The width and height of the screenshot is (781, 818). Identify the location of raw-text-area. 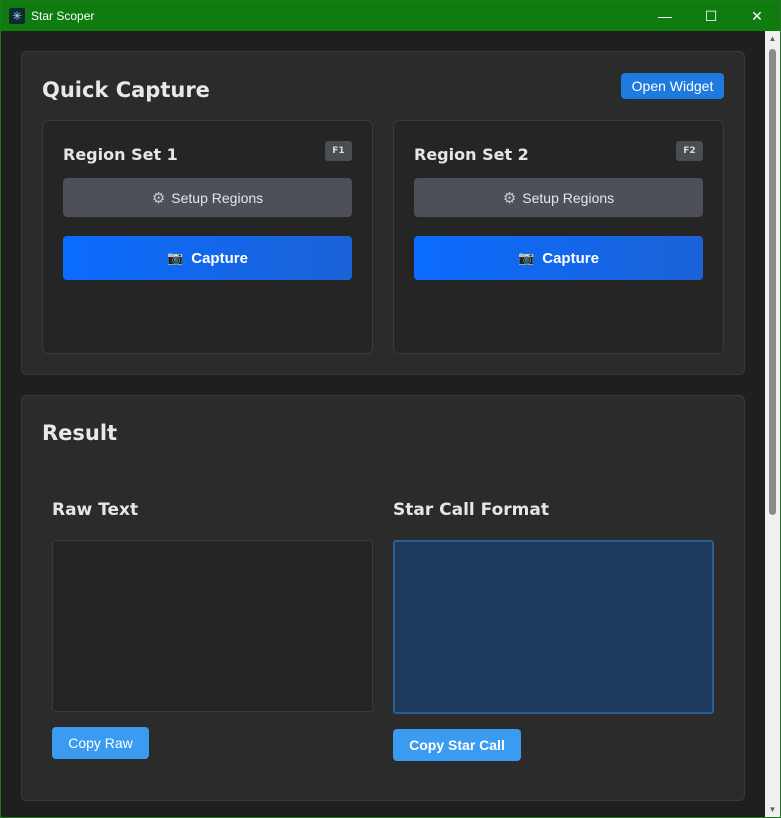
(212, 626).